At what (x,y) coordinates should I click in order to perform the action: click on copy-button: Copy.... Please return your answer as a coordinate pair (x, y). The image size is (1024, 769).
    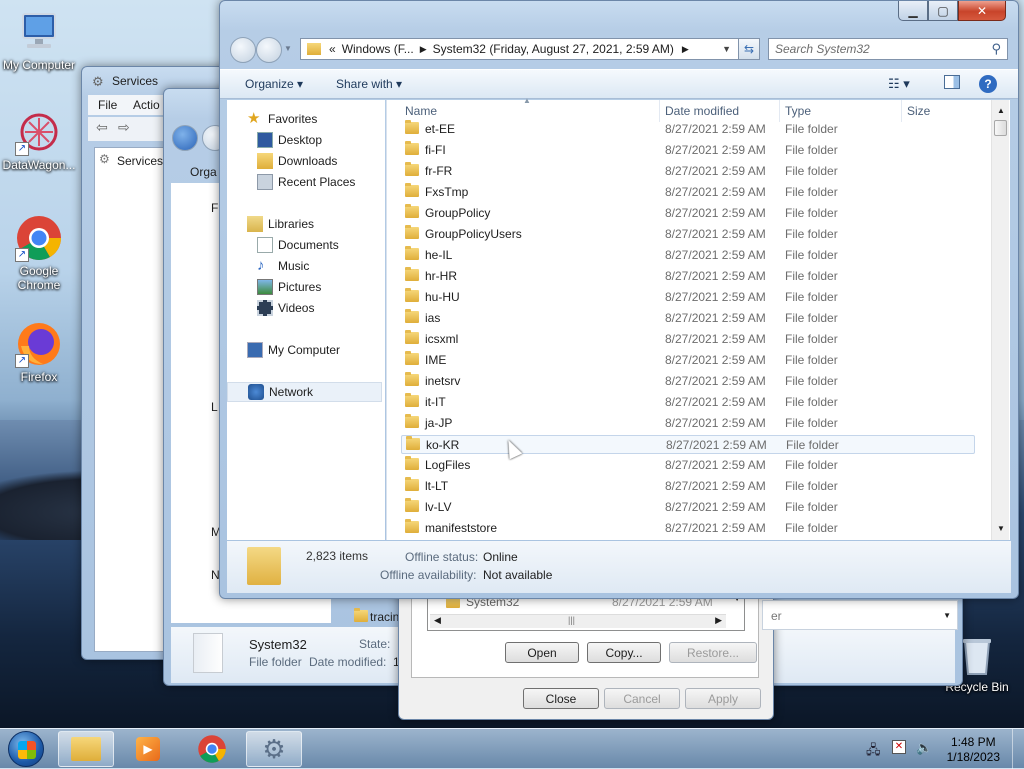
    Looking at the image, I should click on (624, 652).